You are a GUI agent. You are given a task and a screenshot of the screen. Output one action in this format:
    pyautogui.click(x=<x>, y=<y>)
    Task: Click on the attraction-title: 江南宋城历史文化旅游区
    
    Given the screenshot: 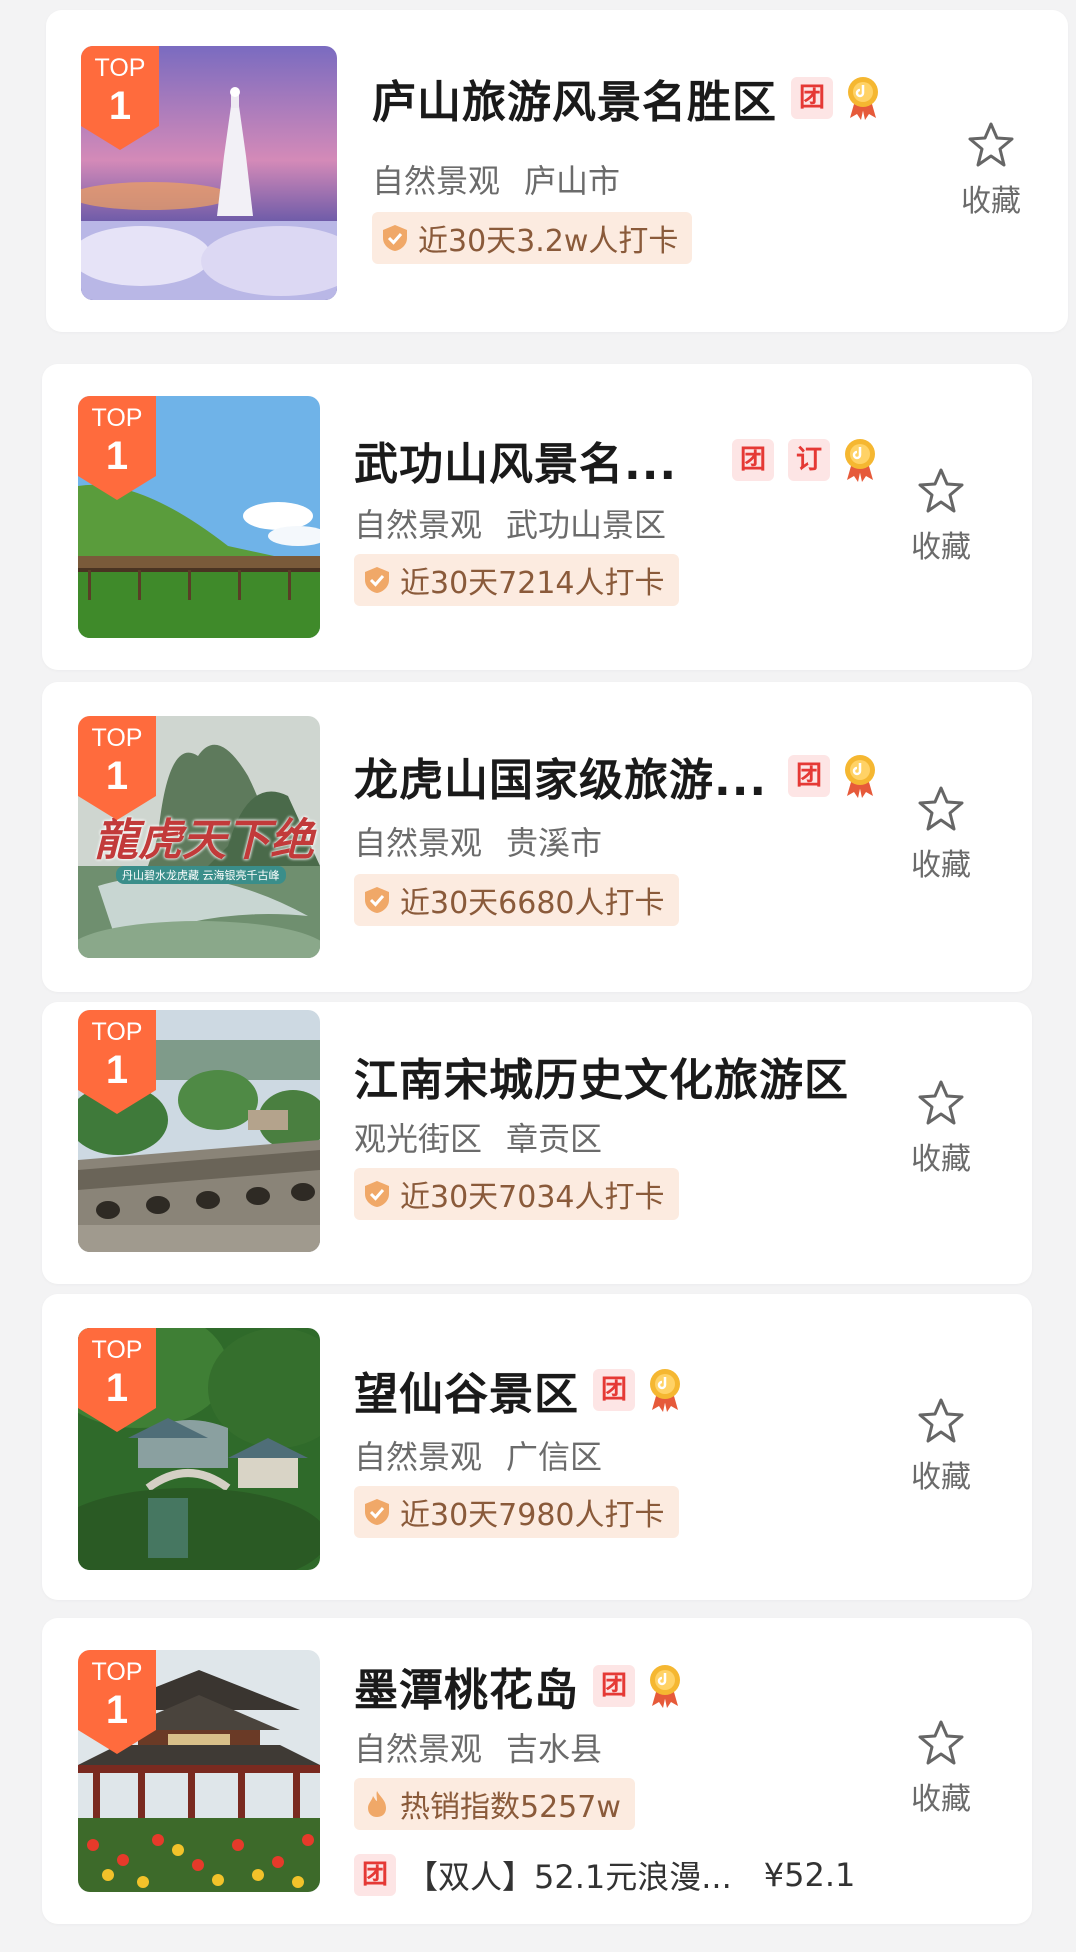 What is the action you would take?
    pyautogui.click(x=601, y=1076)
    